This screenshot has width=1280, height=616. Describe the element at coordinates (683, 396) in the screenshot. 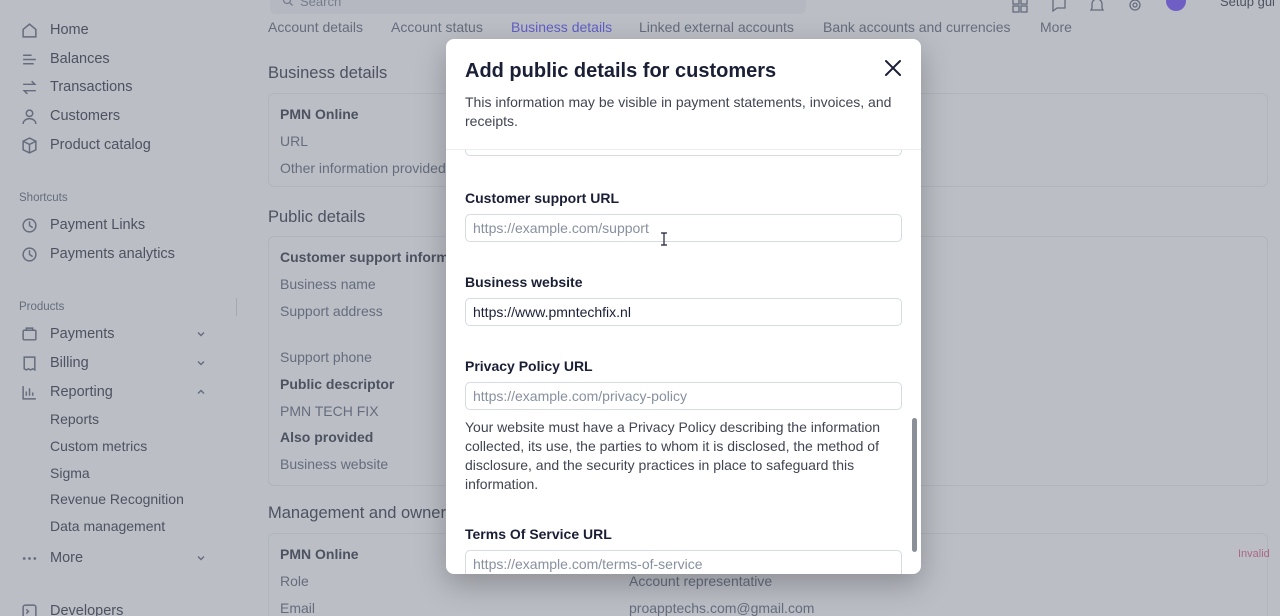

I see `privacy-policy-input` at that location.